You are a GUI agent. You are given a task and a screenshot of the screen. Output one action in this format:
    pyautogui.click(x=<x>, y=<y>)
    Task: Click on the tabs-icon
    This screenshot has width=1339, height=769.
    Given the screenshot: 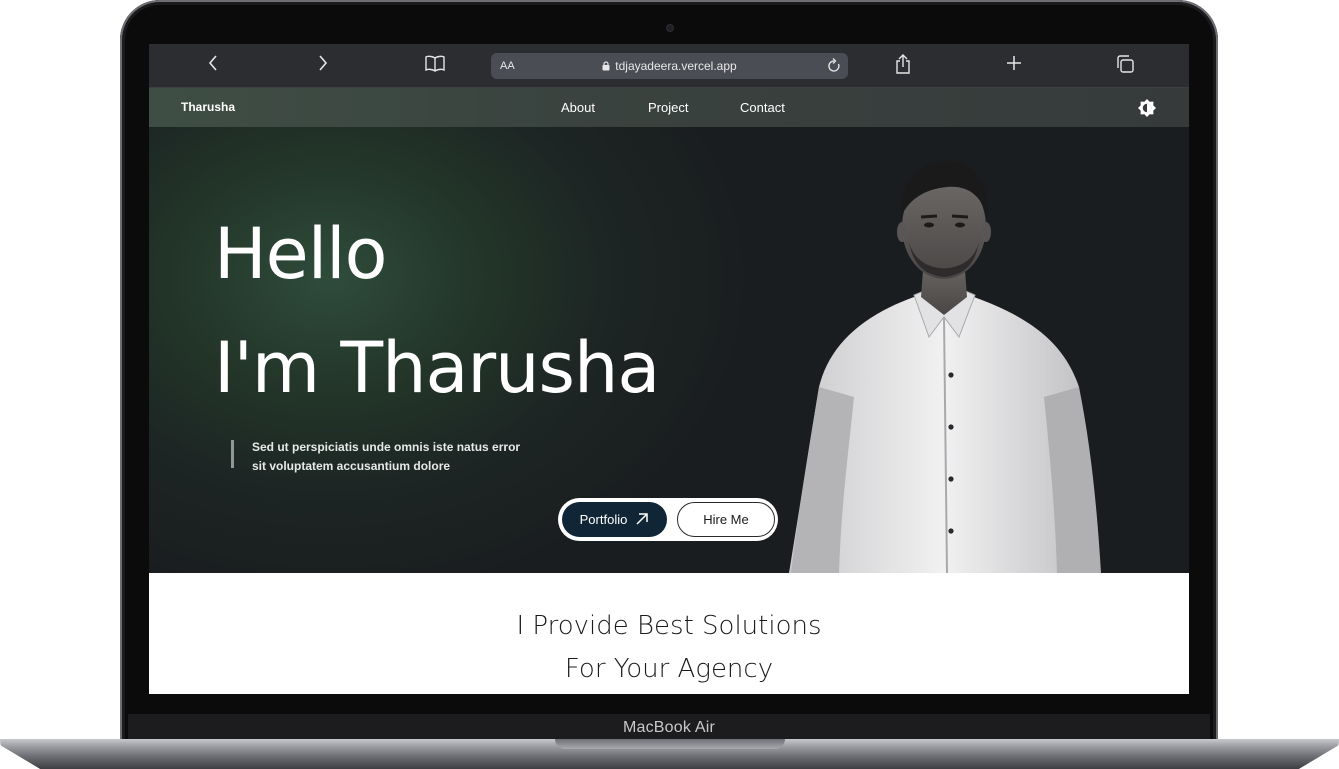 What is the action you would take?
    pyautogui.click(x=1125, y=64)
    